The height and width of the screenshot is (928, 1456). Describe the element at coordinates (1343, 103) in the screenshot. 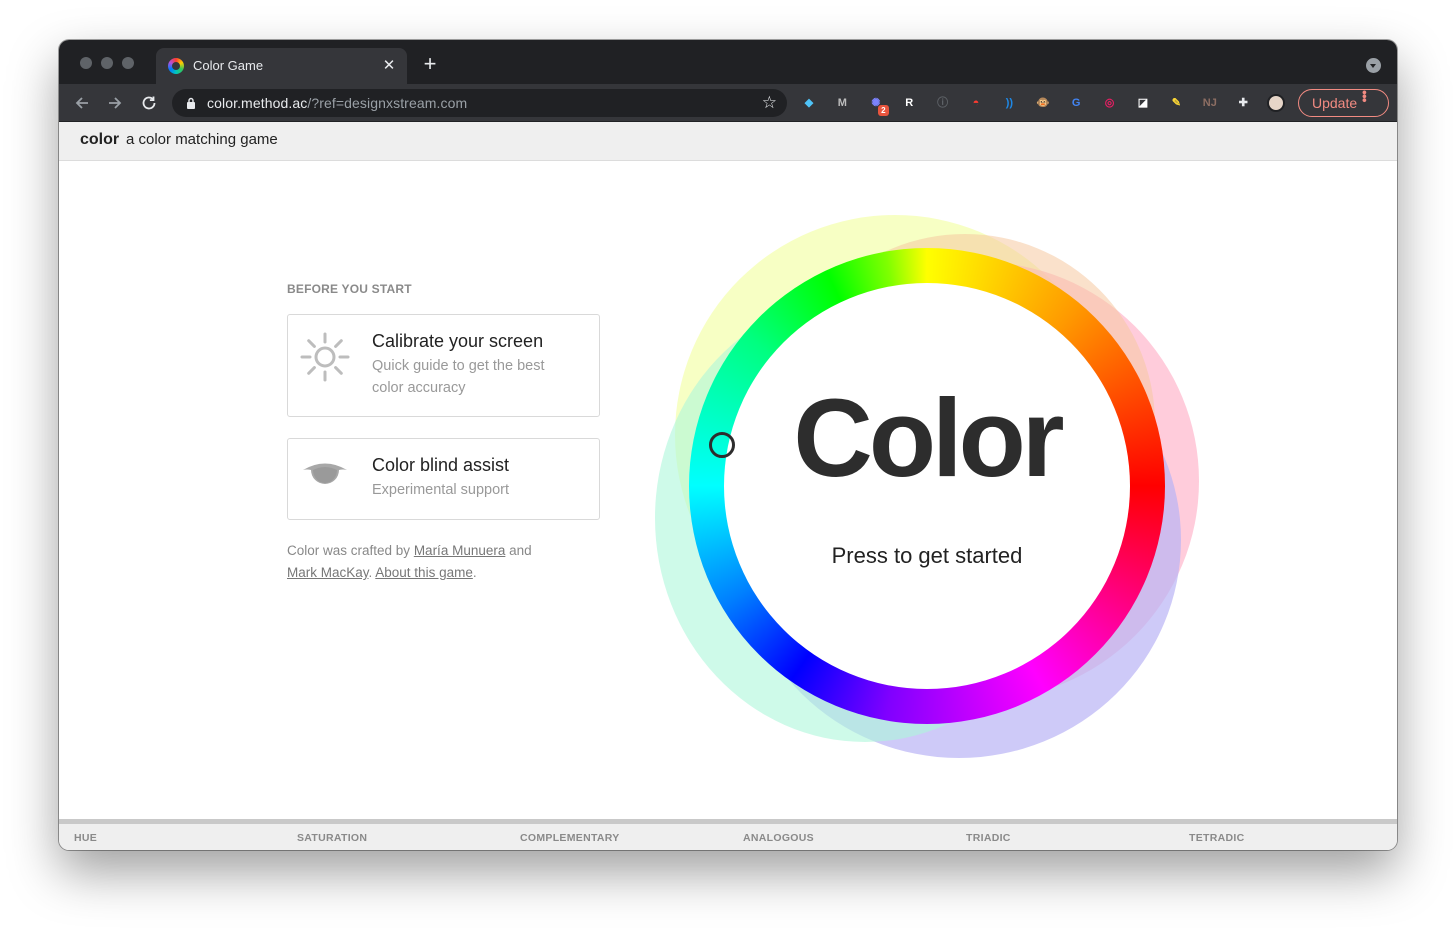

I see `update-button: Update •••` at that location.